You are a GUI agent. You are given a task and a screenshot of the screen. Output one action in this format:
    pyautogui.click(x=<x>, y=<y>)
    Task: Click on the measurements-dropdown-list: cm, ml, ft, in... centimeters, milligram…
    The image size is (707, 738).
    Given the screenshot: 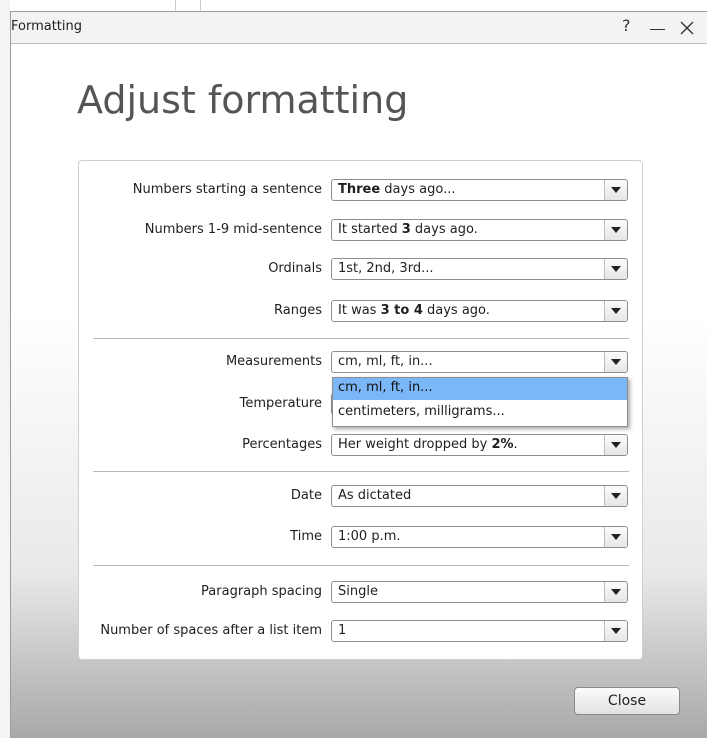 What is the action you would take?
    pyautogui.click(x=480, y=402)
    